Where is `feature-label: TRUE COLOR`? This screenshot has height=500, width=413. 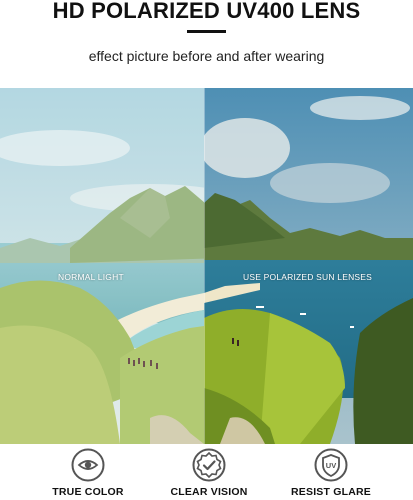 feature-label: TRUE COLOR is located at coordinates (88, 492).